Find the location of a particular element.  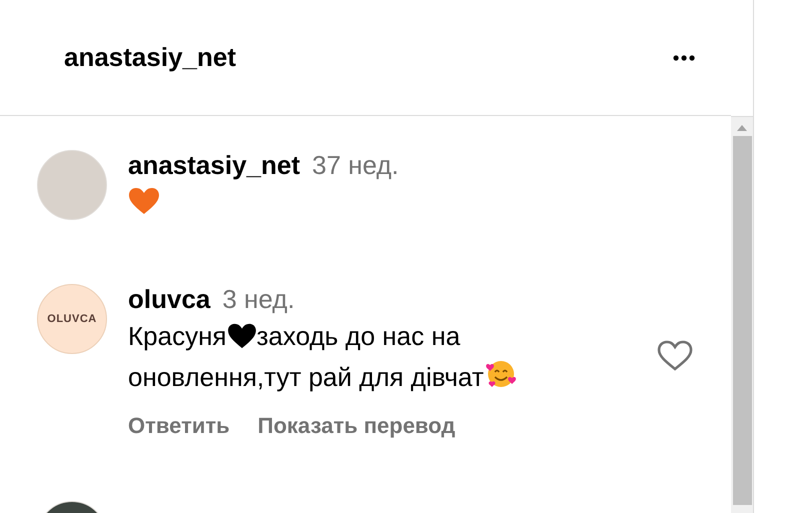

comment-action-link: Ответить is located at coordinates (179, 426).